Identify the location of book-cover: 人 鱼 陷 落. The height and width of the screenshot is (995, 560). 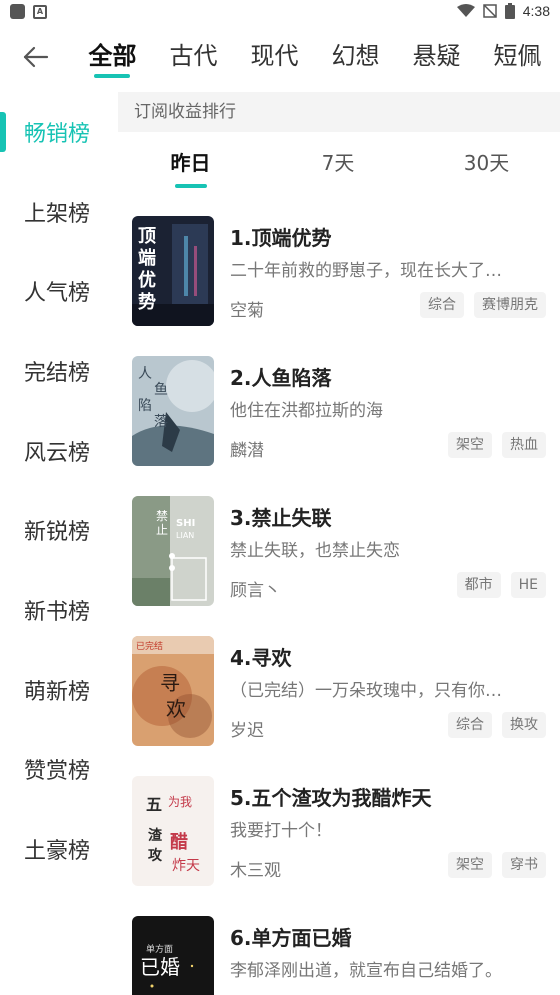
(173, 411).